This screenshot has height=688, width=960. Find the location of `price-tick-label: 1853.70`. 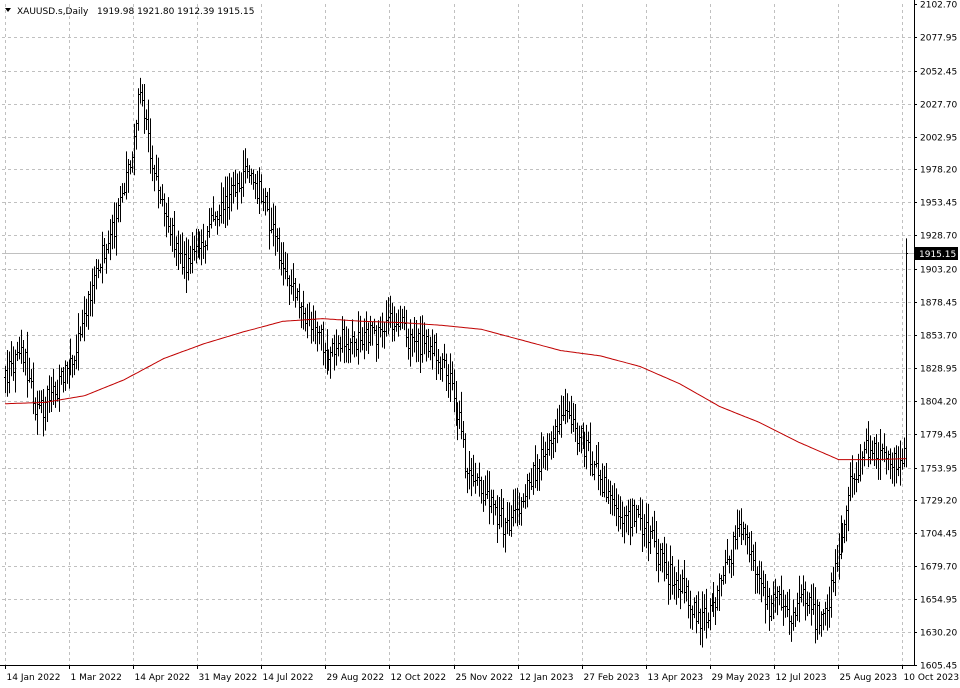

price-tick-label: 1853.70 is located at coordinates (938, 337).